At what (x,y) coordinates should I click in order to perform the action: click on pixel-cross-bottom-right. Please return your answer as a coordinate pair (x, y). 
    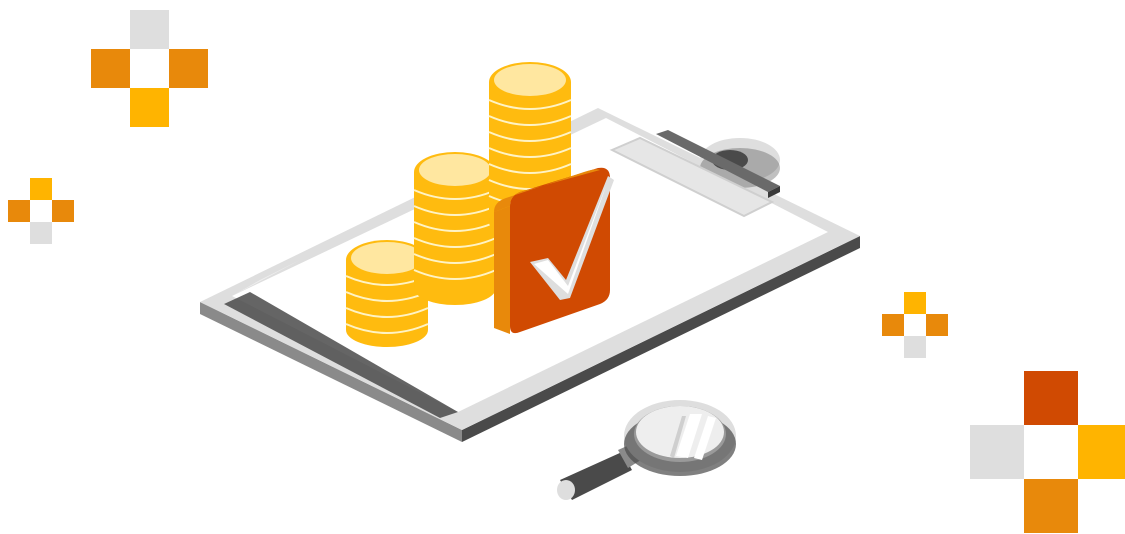
    Looking at the image, I should click on (1047, 452).